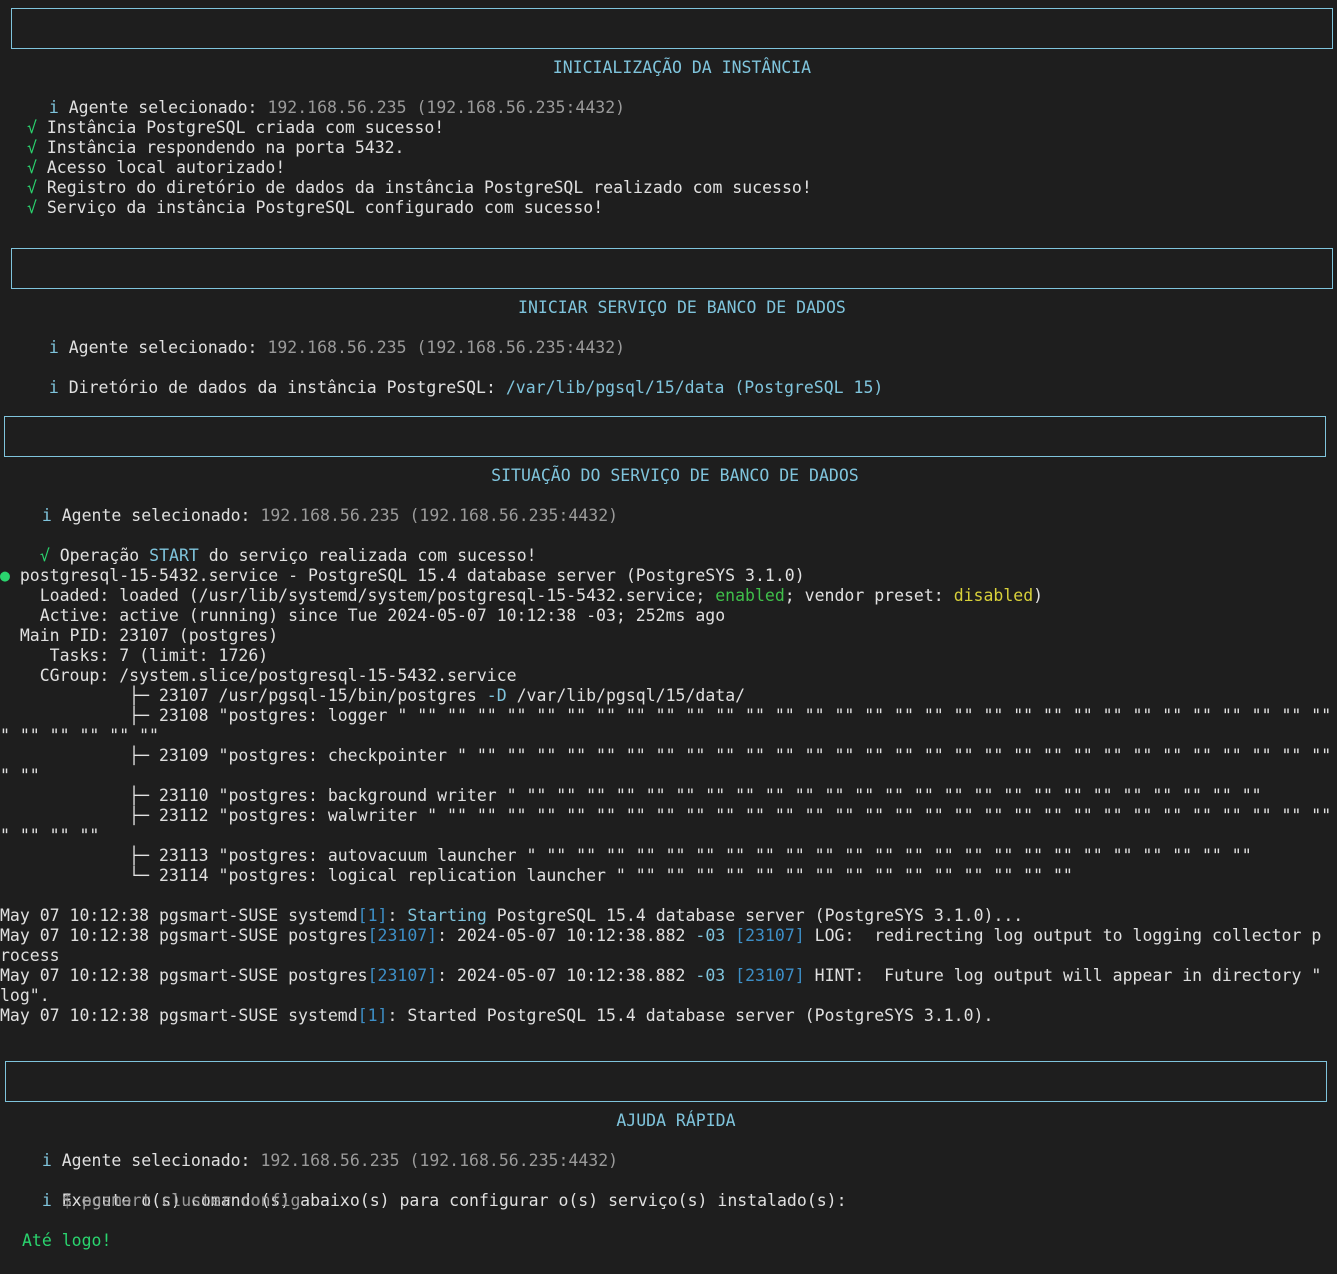  What do you see at coordinates (30, 955) in the screenshot?
I see `journal-wrap: rocess` at bounding box center [30, 955].